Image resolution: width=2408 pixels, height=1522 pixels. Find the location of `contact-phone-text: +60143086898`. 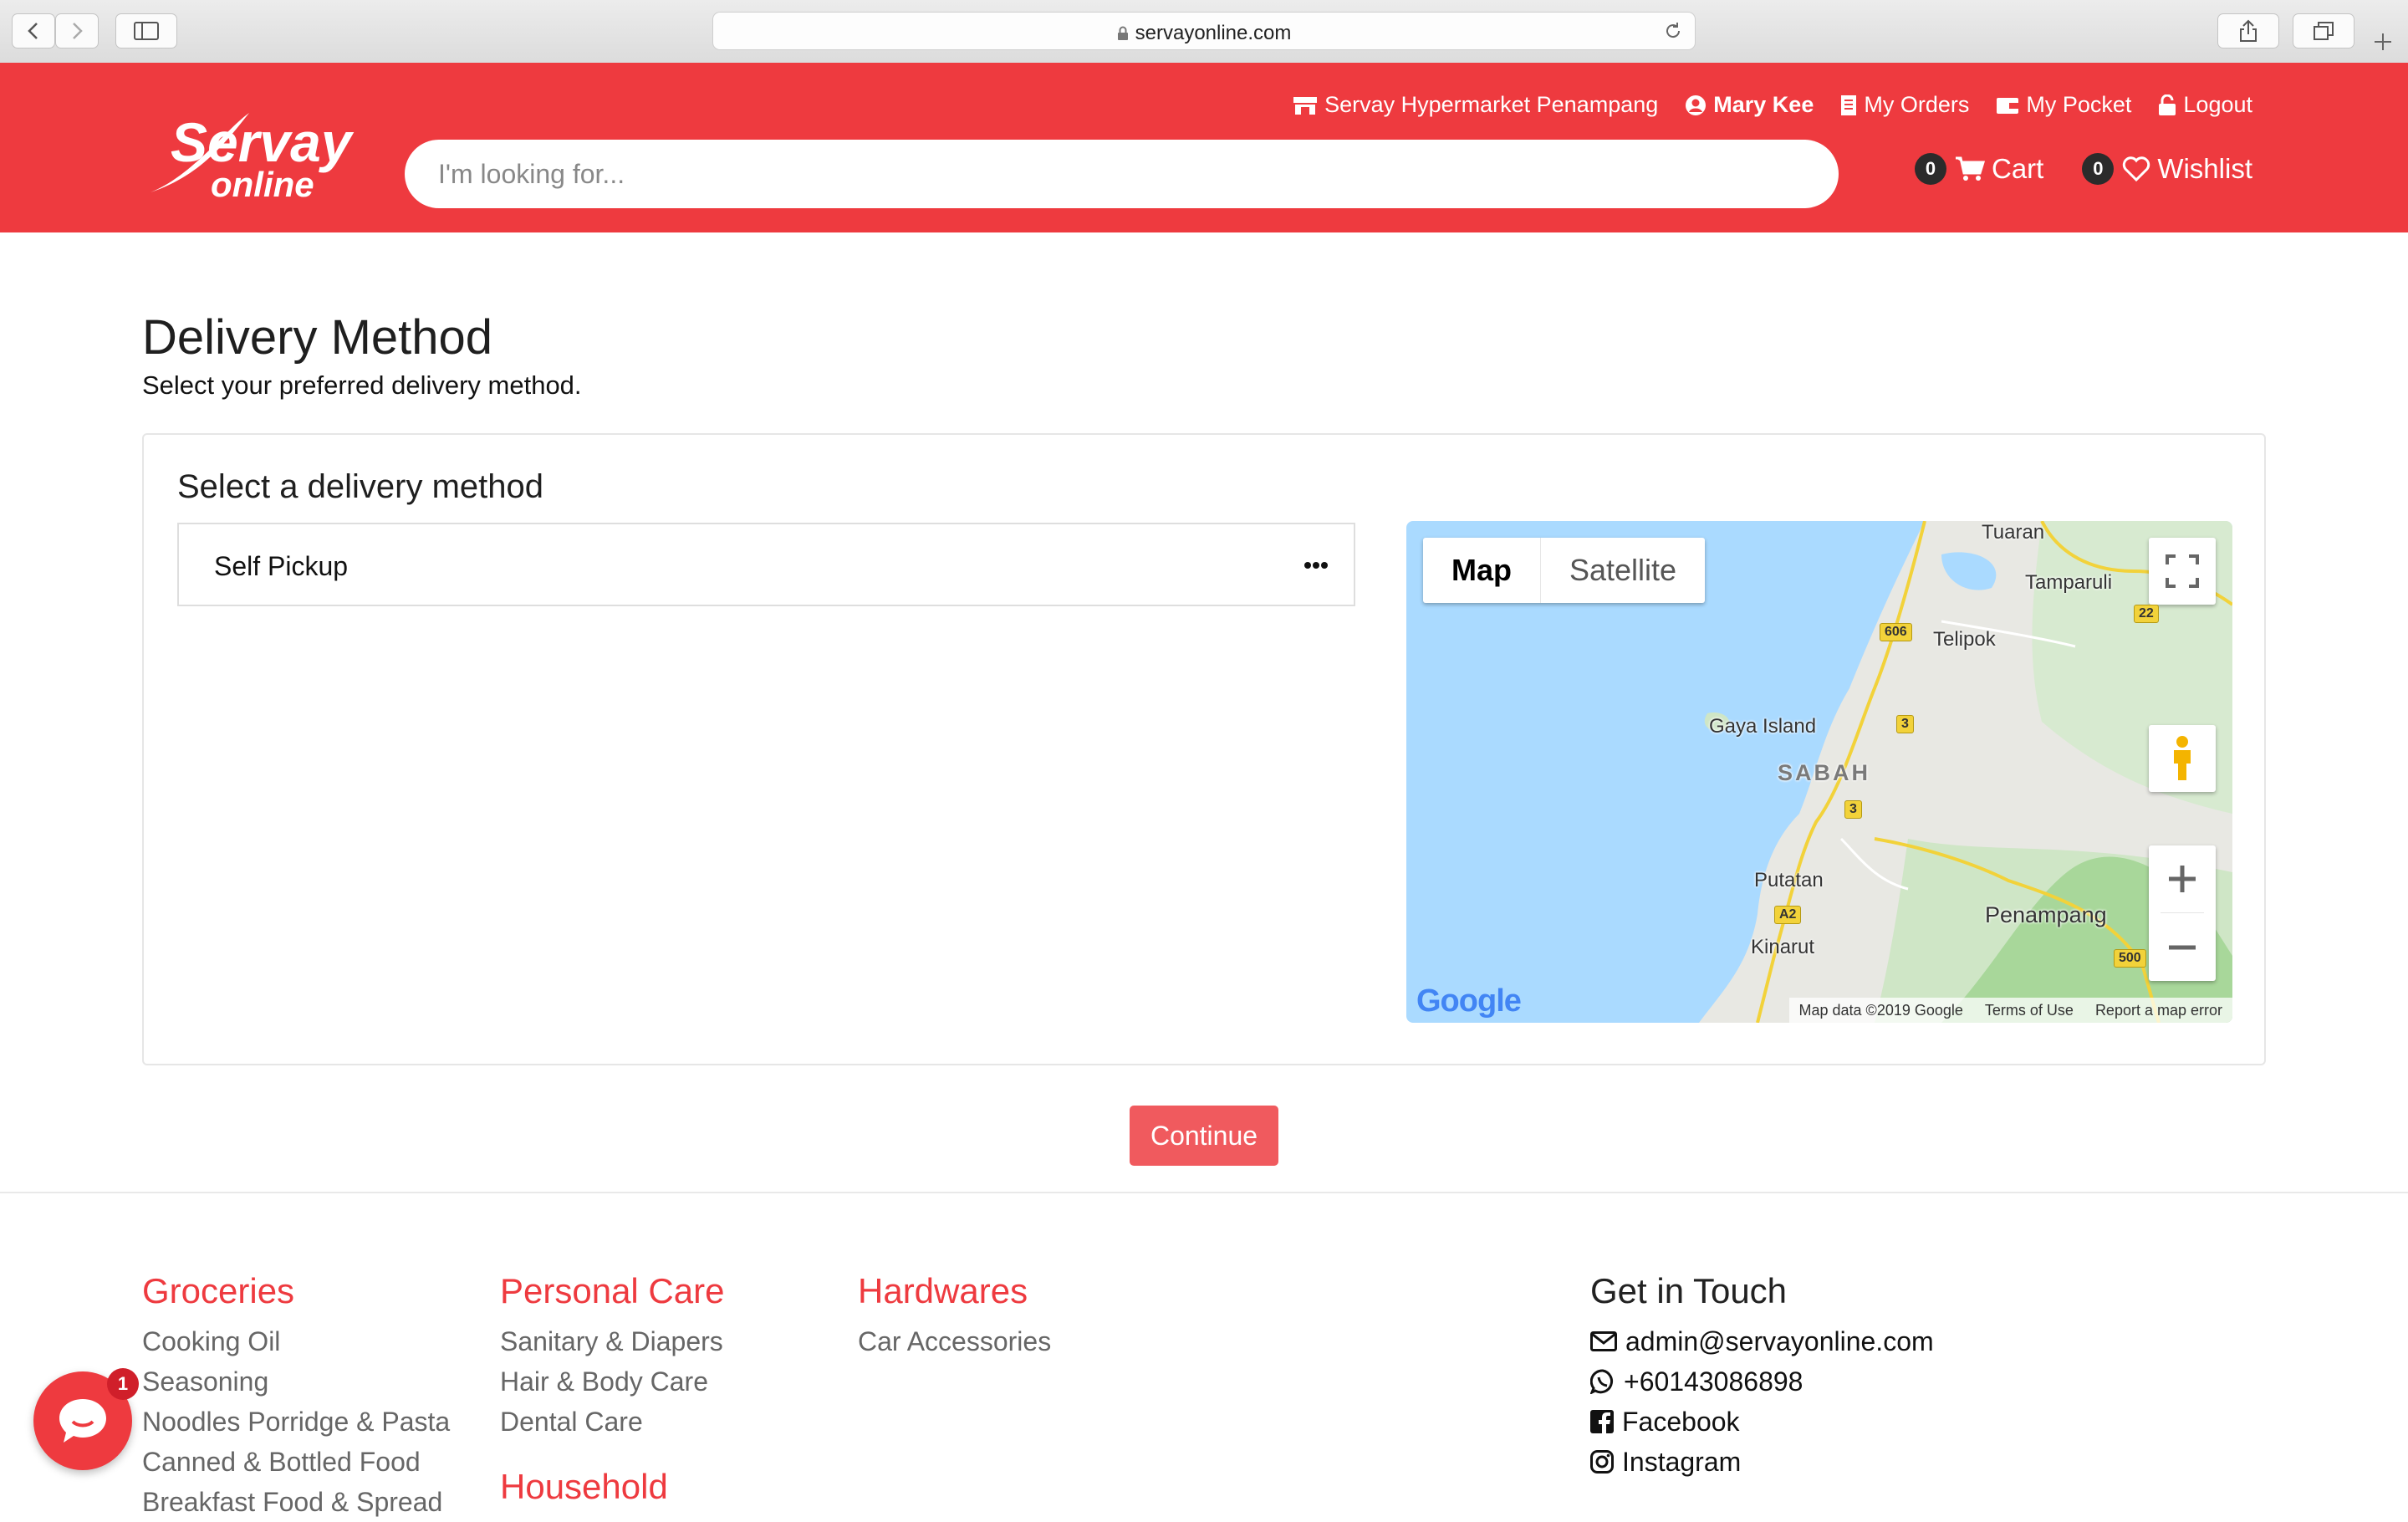

contact-phone-text: +60143086898 is located at coordinates (1714, 1382).